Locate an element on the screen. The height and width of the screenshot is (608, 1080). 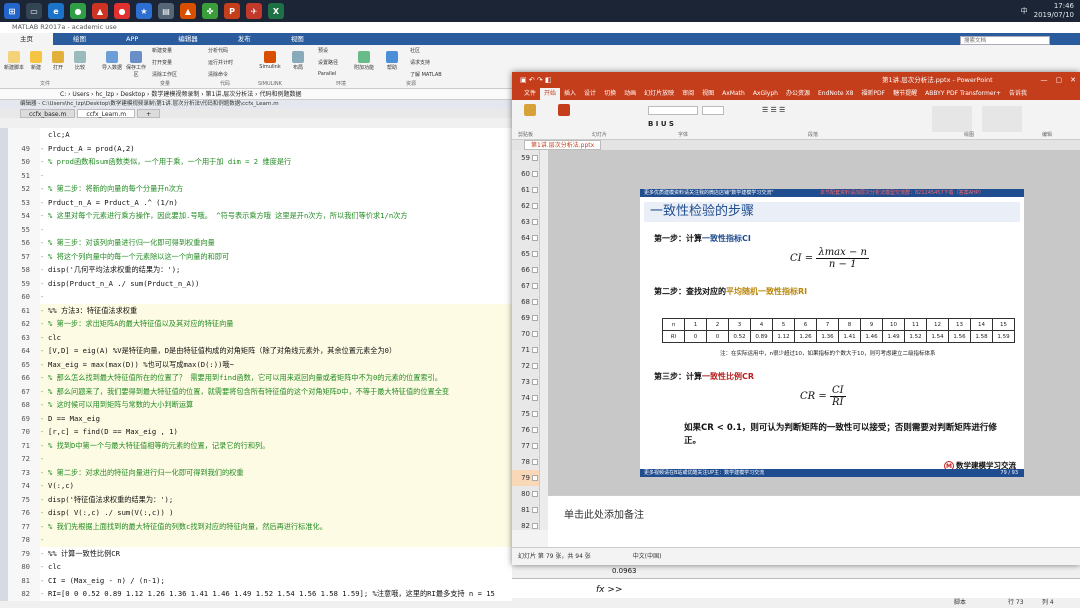
ppt-tab: 文件 is located at coordinates (530, 94).